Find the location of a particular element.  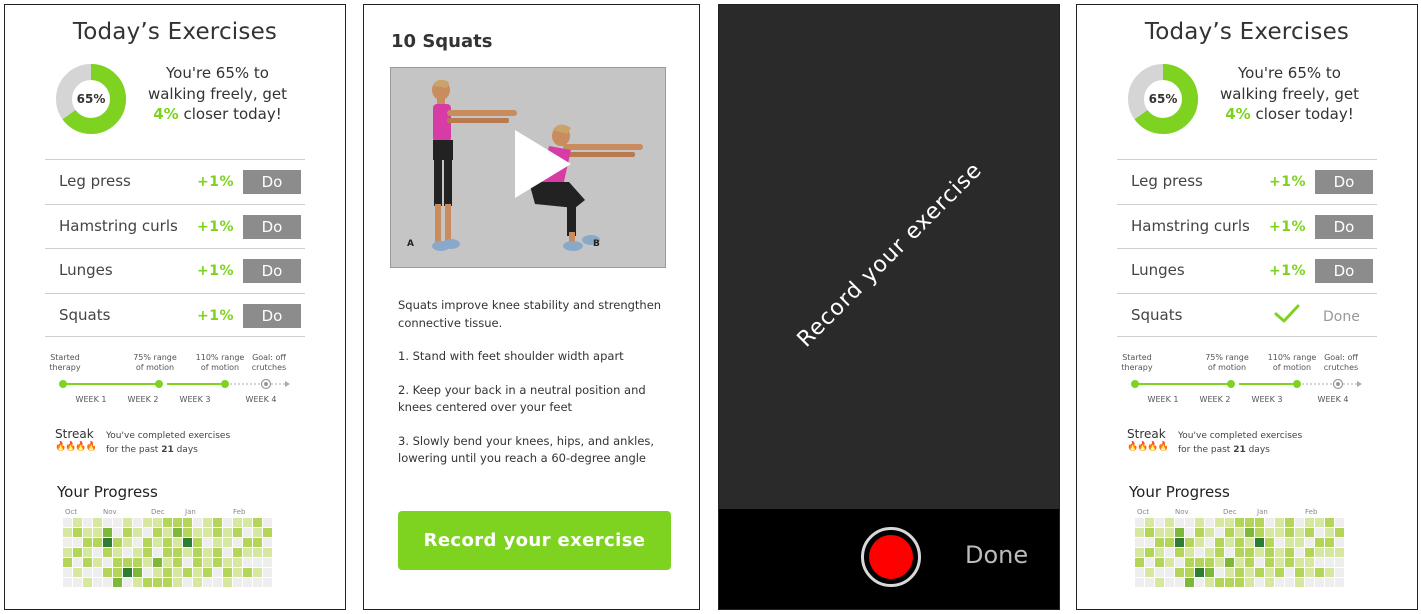

exercise-row-squats: Squats +1% Do is located at coordinates (175, 314).